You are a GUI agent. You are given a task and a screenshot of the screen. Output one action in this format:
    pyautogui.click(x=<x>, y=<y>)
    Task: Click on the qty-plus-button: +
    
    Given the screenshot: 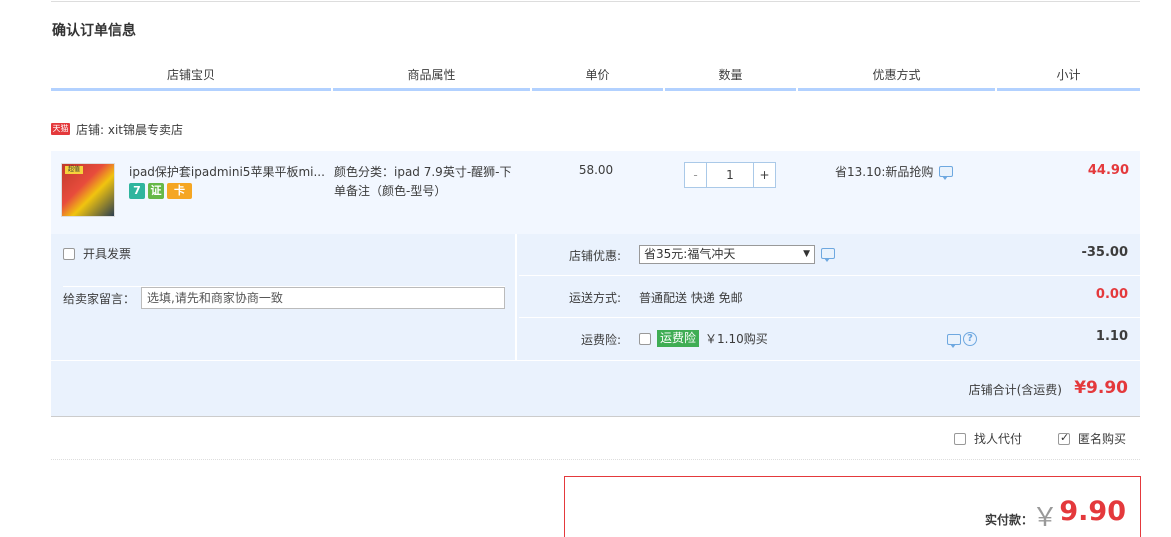 What is the action you would take?
    pyautogui.click(x=764, y=175)
    